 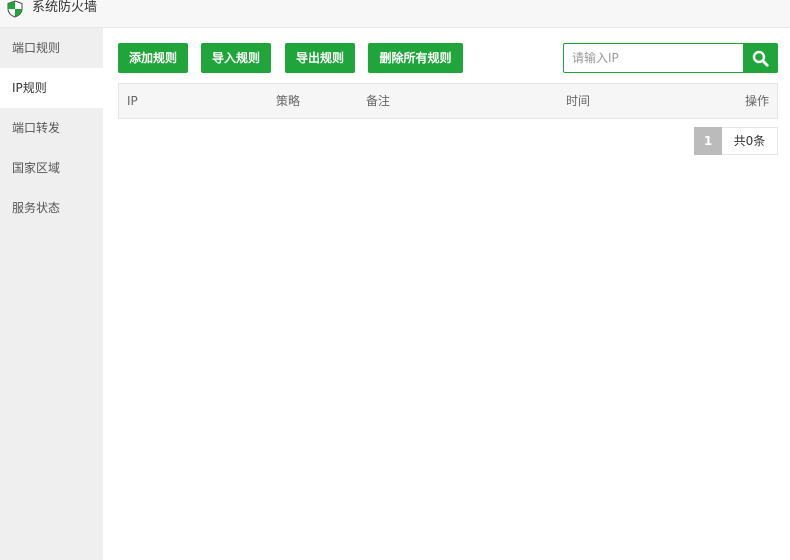 I want to click on ip-search-input, so click(x=653, y=58).